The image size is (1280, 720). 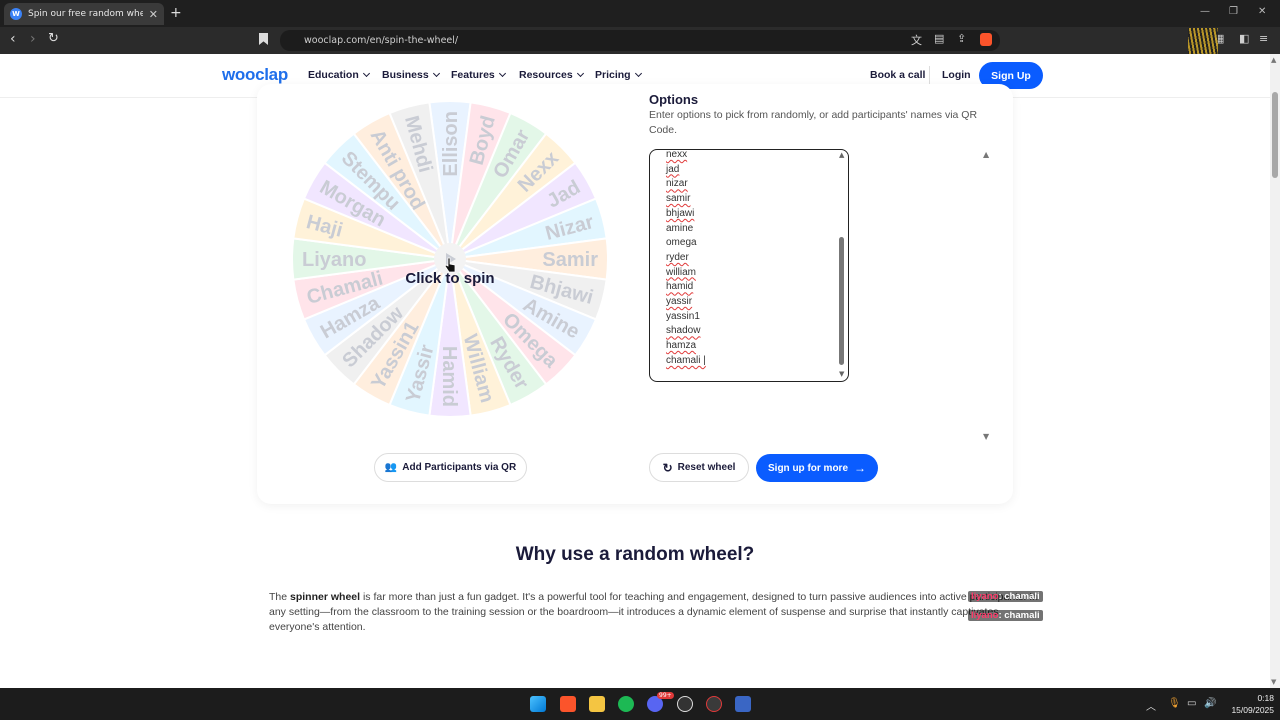 I want to click on option-entry: shadow, so click(x=683, y=331).